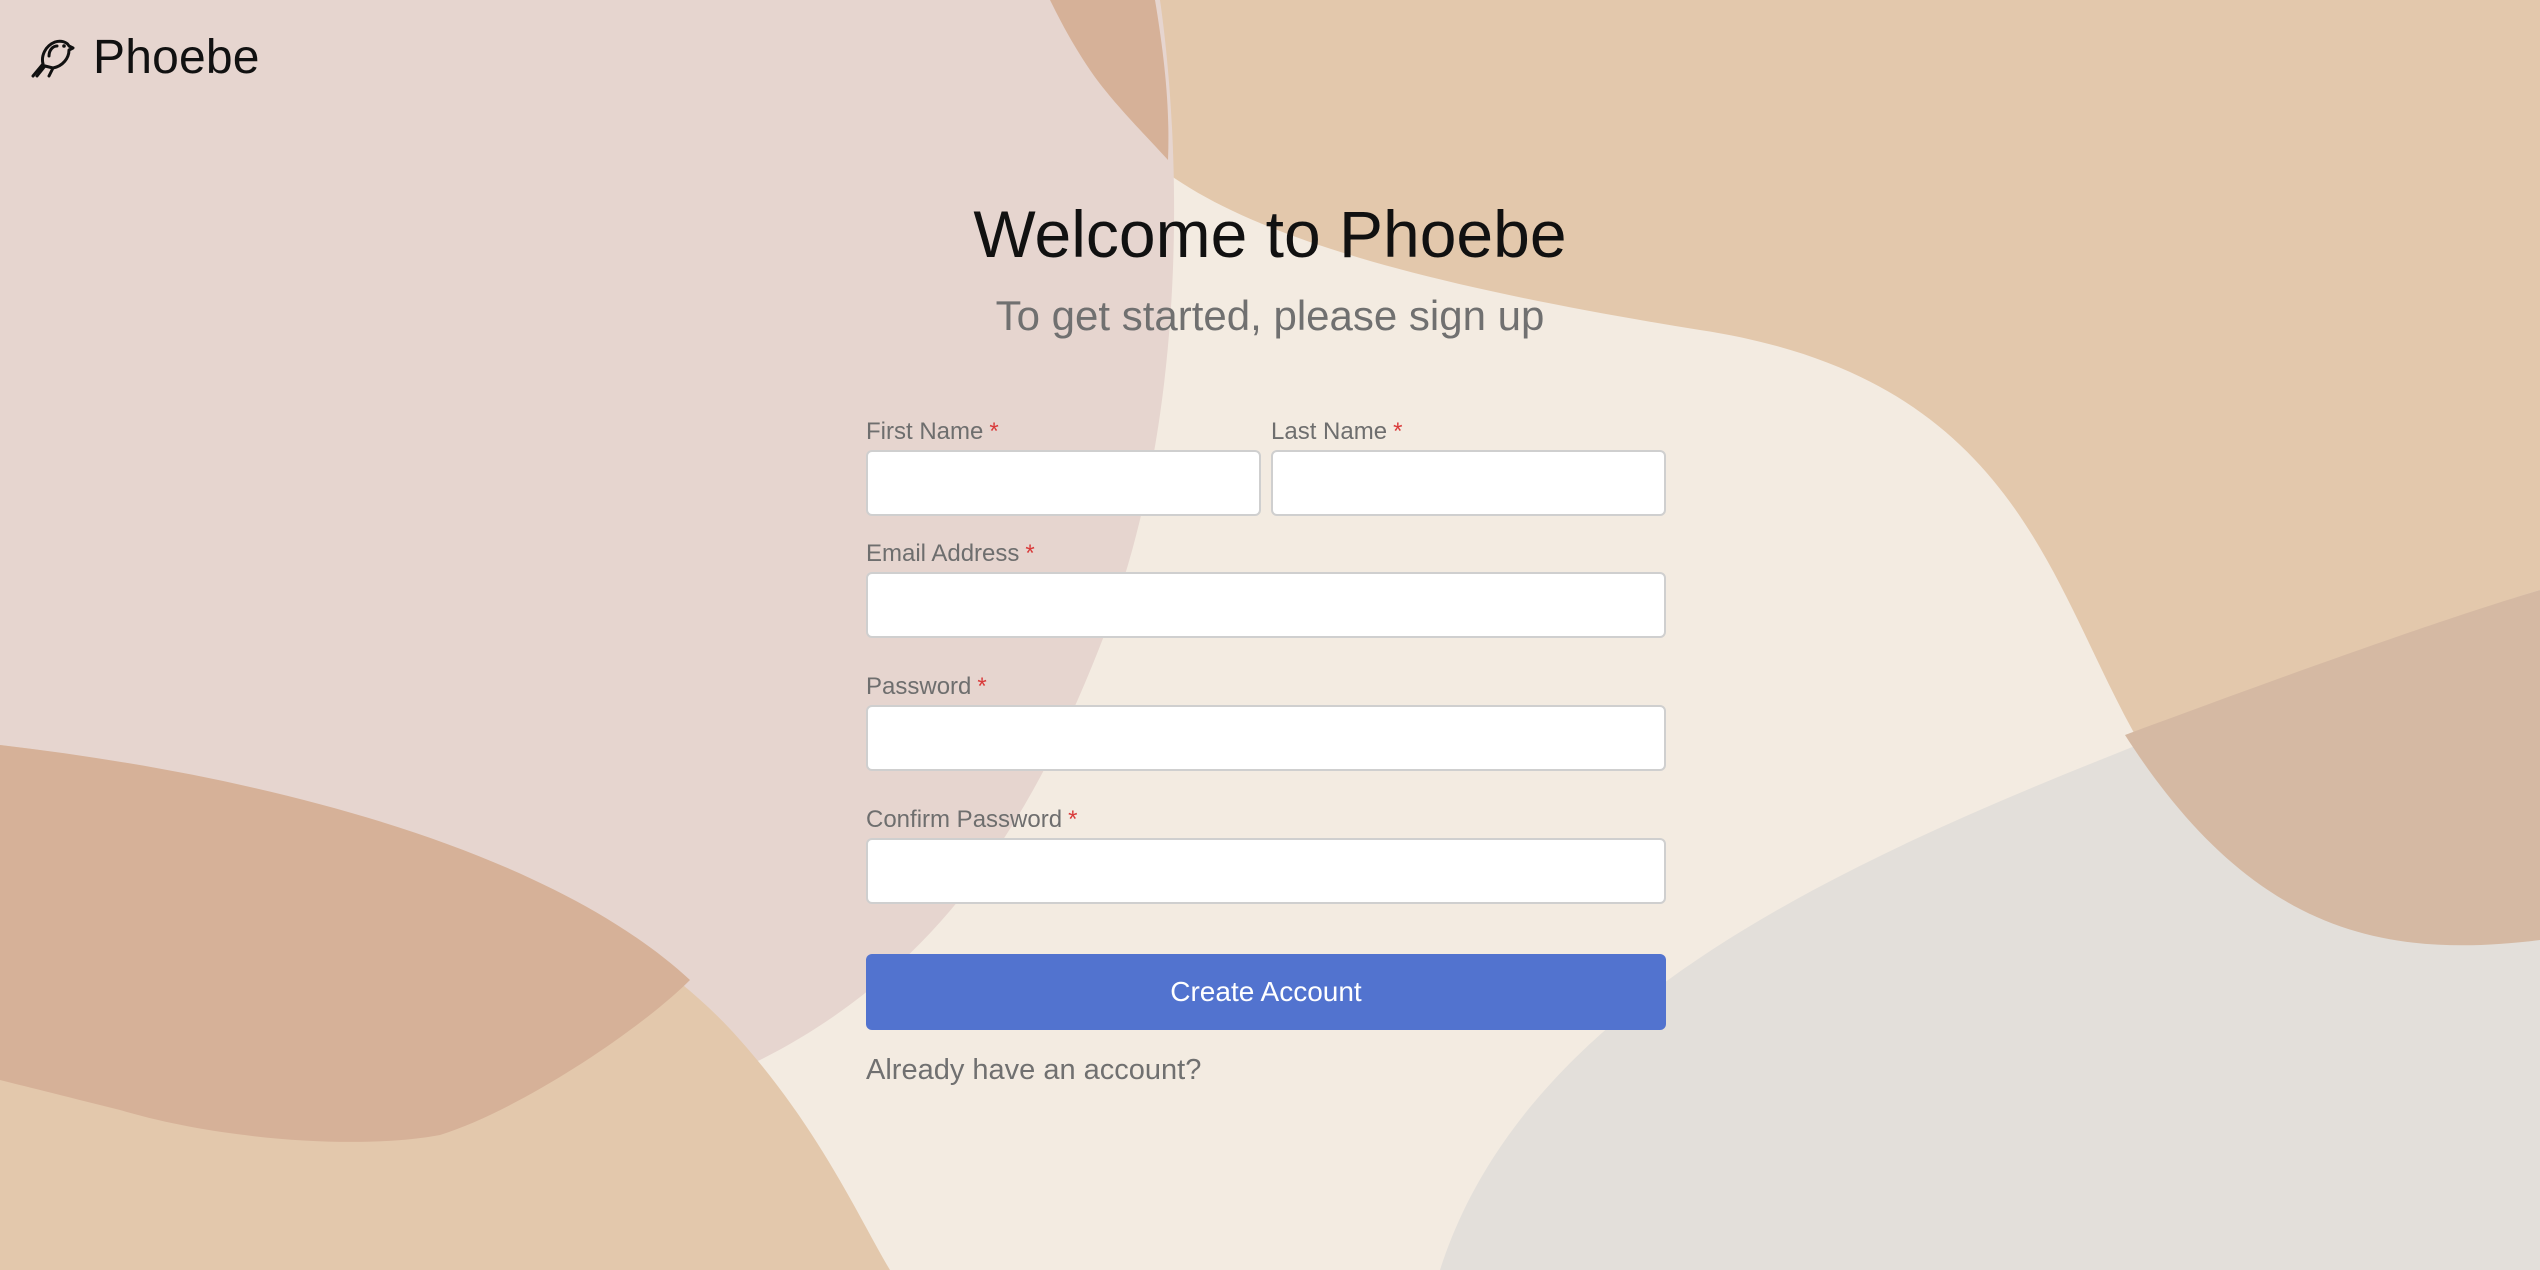 This screenshot has width=2540, height=1270. What do you see at coordinates (1266, 820) in the screenshot?
I see `confirm-password-label: Confirm Password *` at bounding box center [1266, 820].